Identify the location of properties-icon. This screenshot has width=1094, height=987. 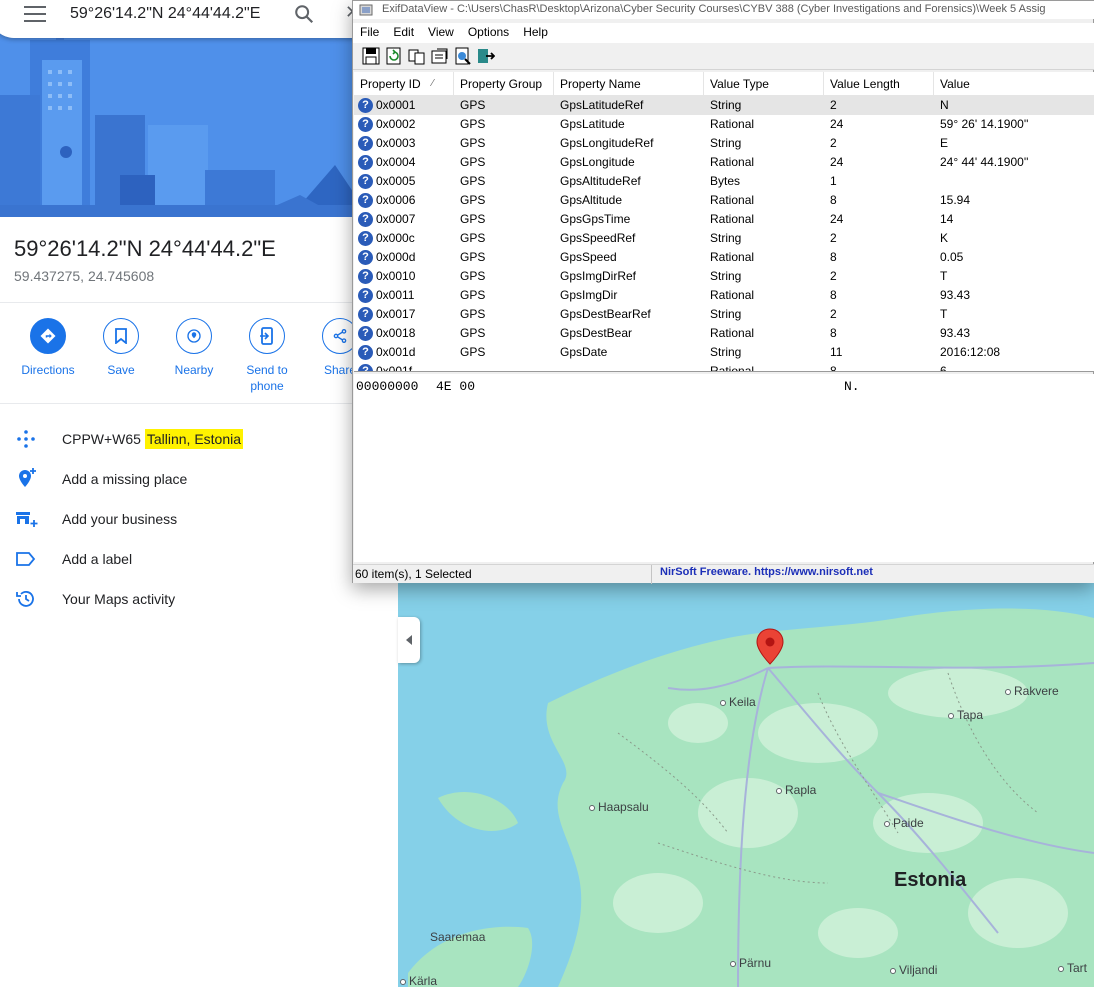
(440, 56).